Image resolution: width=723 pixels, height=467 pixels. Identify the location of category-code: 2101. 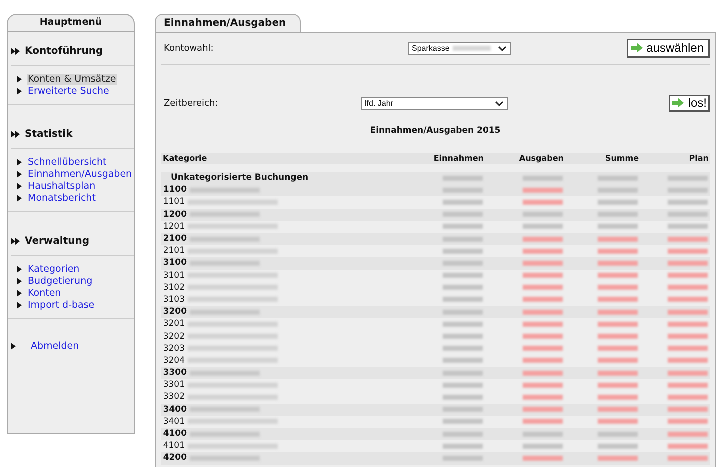
(173, 251).